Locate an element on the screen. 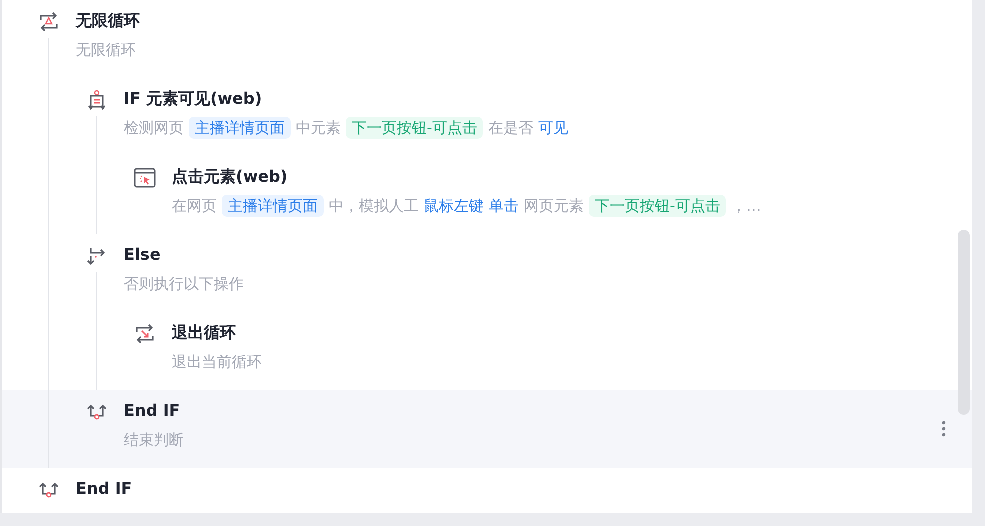 The width and height of the screenshot is (985, 526). loop-exit-icon is located at coordinates (145, 334).